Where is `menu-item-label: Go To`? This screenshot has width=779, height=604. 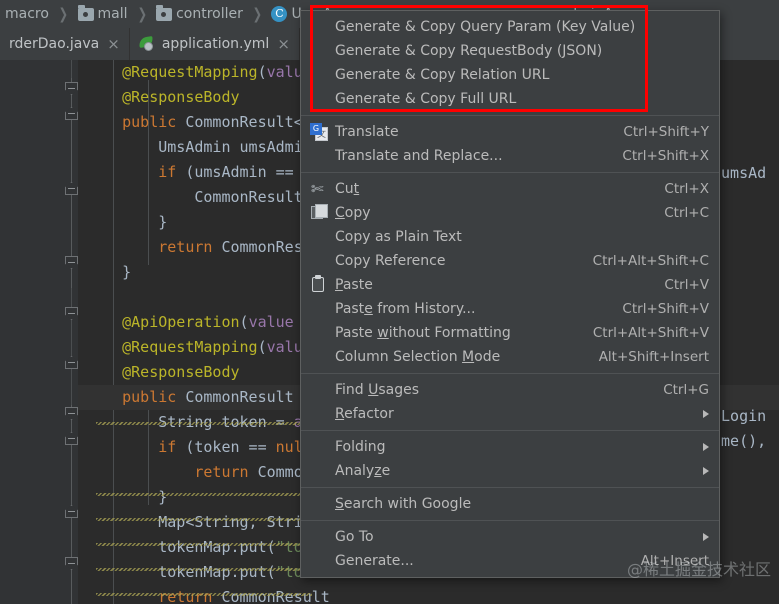 menu-item-label: Go To is located at coordinates (354, 537).